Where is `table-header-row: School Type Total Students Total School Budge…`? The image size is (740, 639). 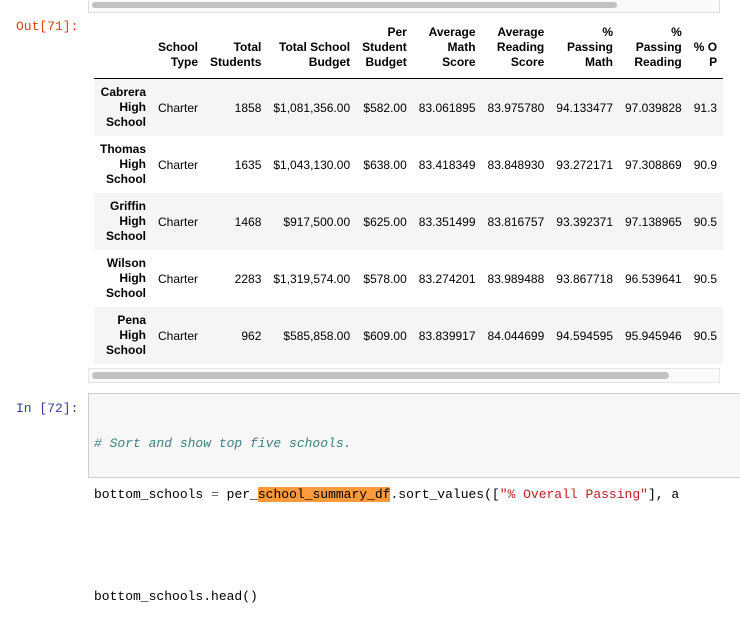
table-header-row: School Type Total Students Total School Budge… is located at coordinates (409, 52).